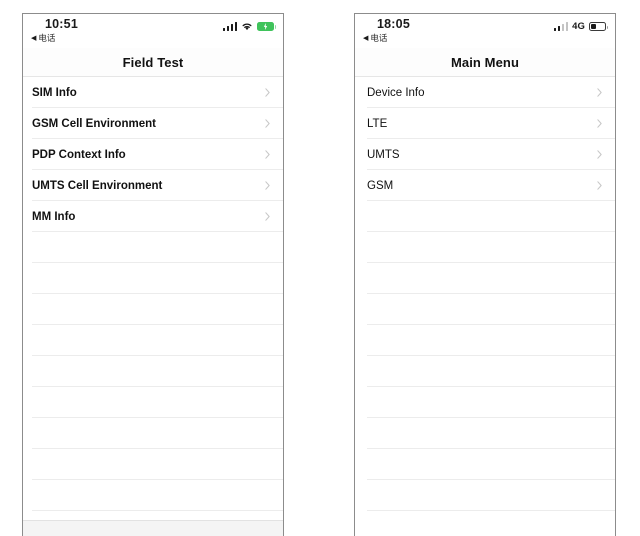 Image resolution: width=640 pixels, height=536 pixels. Describe the element at coordinates (153, 528) in the screenshot. I see `bottom-bar` at that location.